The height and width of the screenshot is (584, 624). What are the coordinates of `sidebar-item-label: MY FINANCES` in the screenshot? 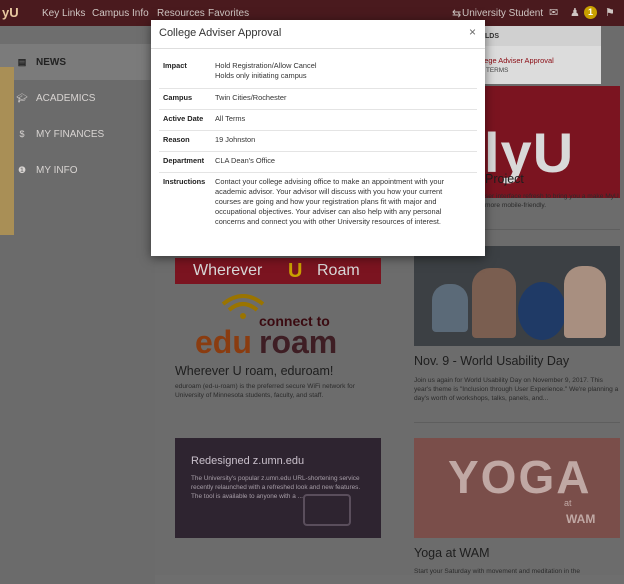 It's located at (70, 134).